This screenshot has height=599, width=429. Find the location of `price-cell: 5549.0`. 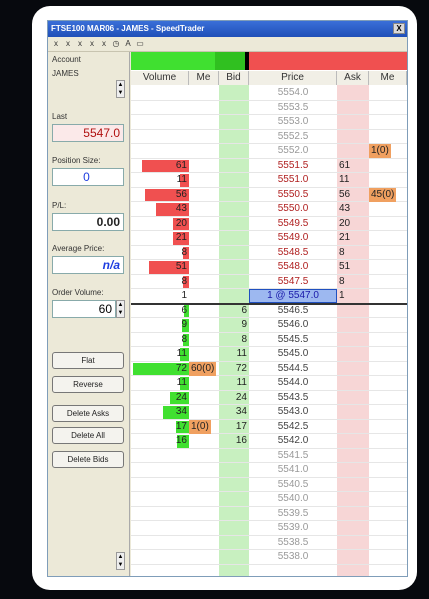

price-cell: 5549.0 is located at coordinates (293, 238).